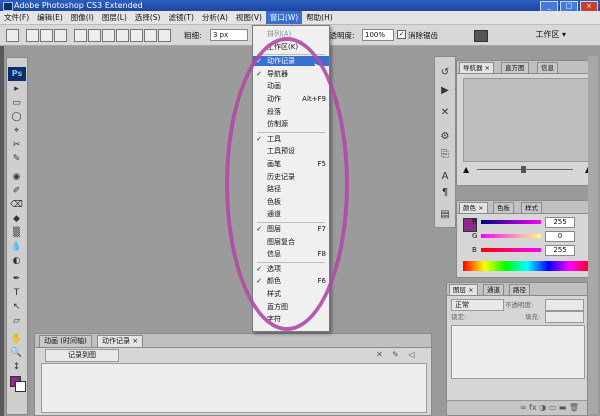 This screenshot has width=600, height=416. Describe the element at coordinates (291, 319) in the screenshot. I see `window-menu-item: 字符` at that location.